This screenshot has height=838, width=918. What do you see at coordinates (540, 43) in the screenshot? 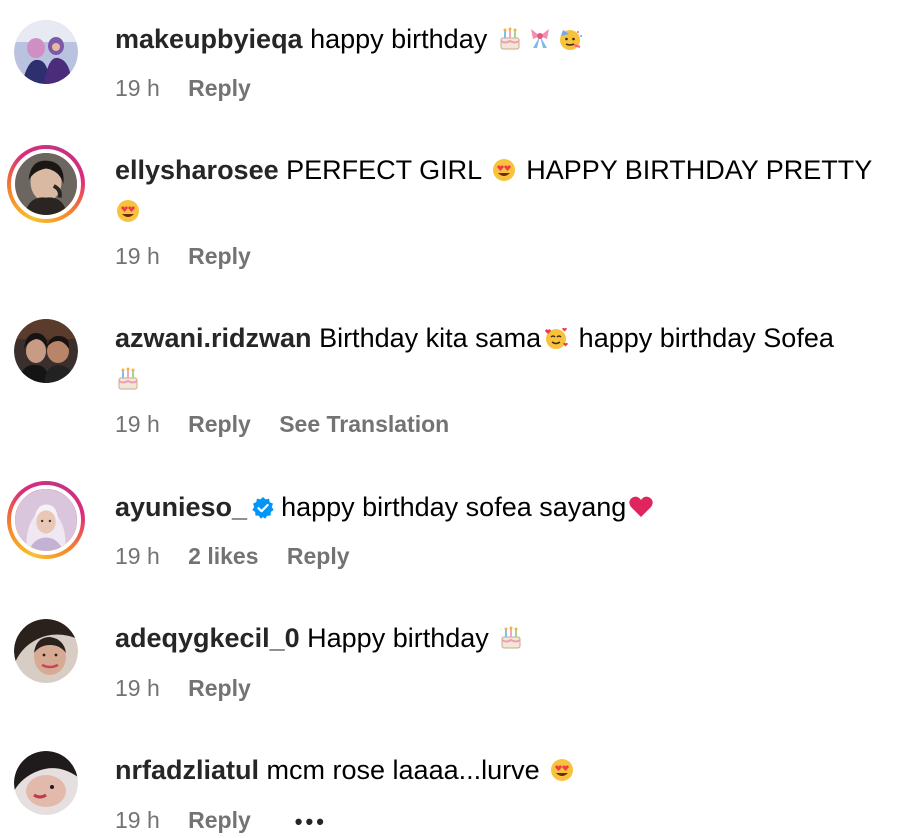
I see `ribbon-gift-emoji` at bounding box center [540, 43].